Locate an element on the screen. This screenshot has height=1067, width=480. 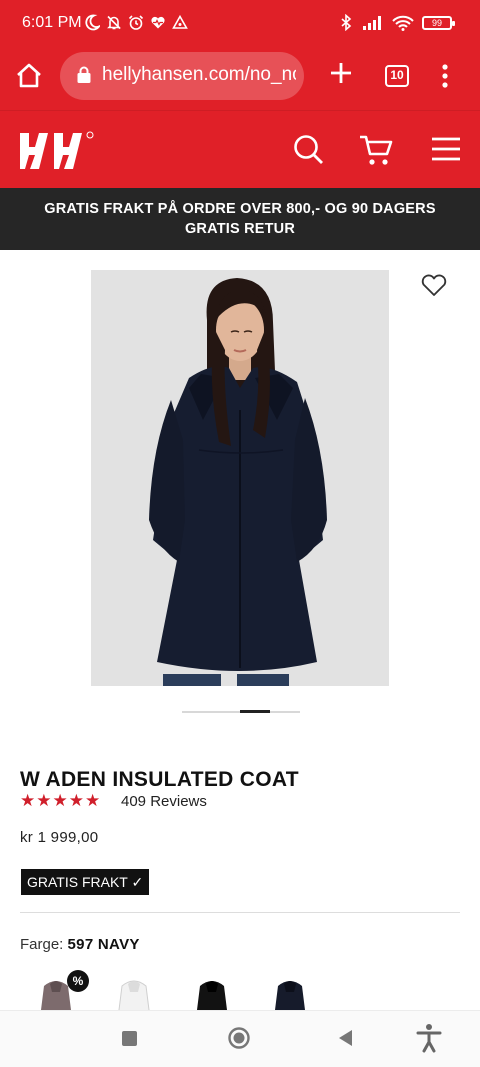
search-icon is located at coordinates (308, 149).